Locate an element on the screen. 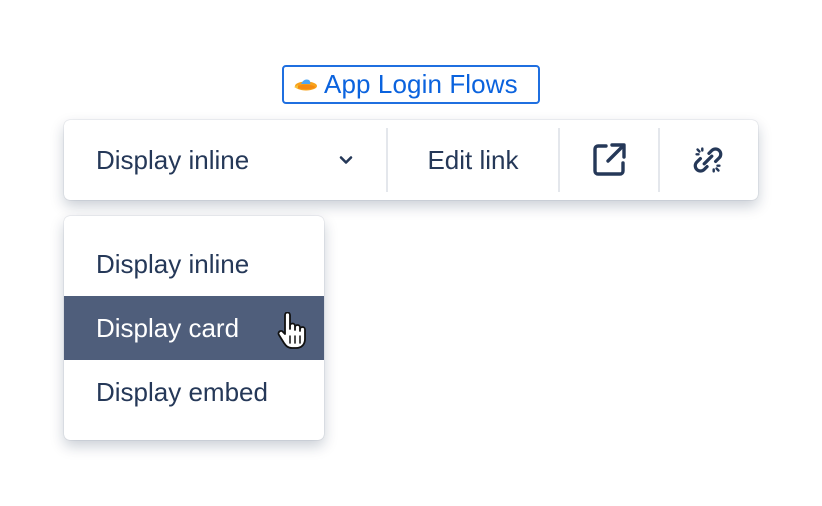 Image resolution: width=822 pixels, height=506 pixels. menu-item-display-inline: Display inline is located at coordinates (194, 264).